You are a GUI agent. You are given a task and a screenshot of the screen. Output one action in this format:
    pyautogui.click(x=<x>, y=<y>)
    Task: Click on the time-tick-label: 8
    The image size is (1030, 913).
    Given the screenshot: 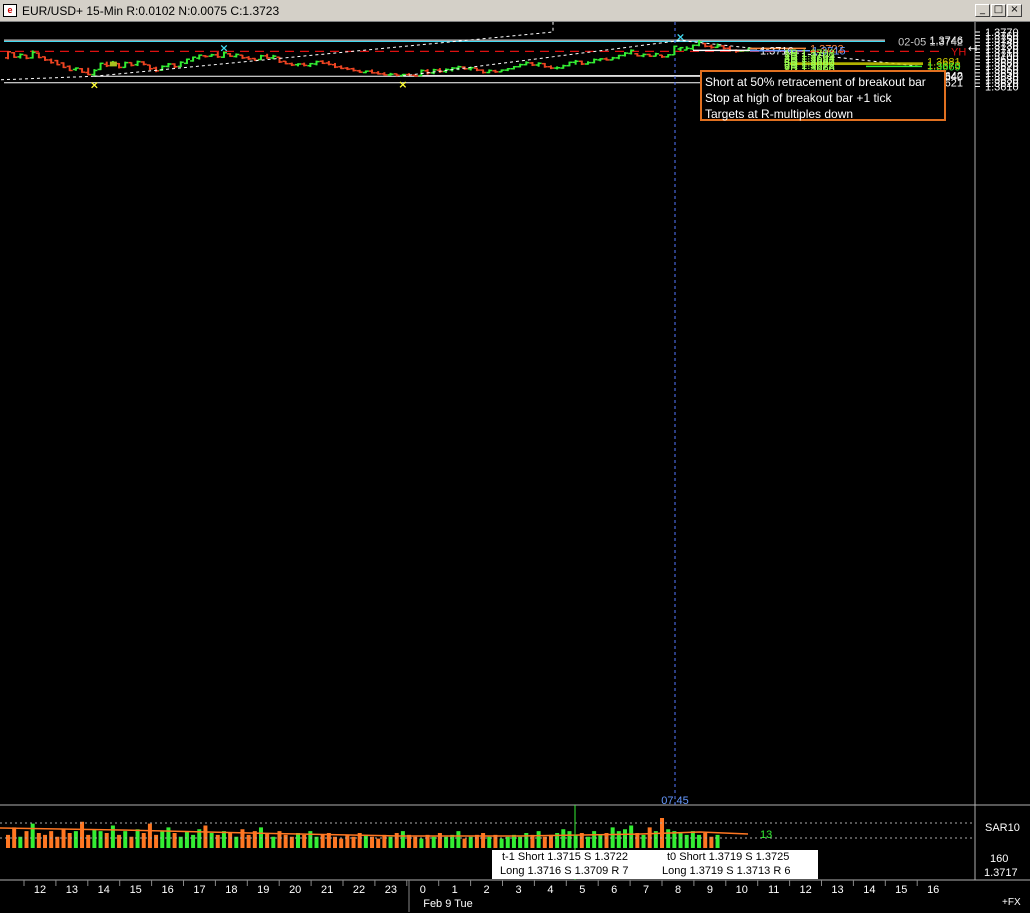 What is the action you would take?
    pyautogui.click(x=678, y=890)
    